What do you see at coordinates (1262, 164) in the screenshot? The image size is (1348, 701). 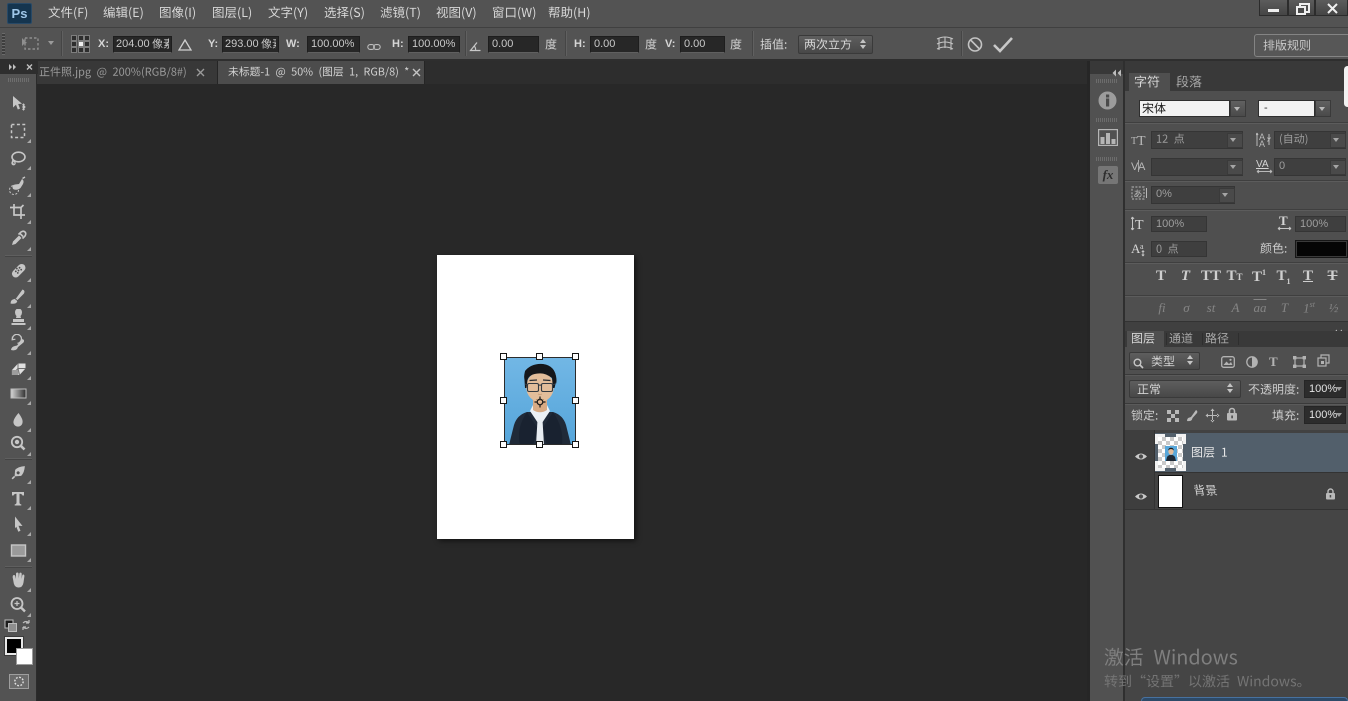 I see `svg-text: VA` at bounding box center [1262, 164].